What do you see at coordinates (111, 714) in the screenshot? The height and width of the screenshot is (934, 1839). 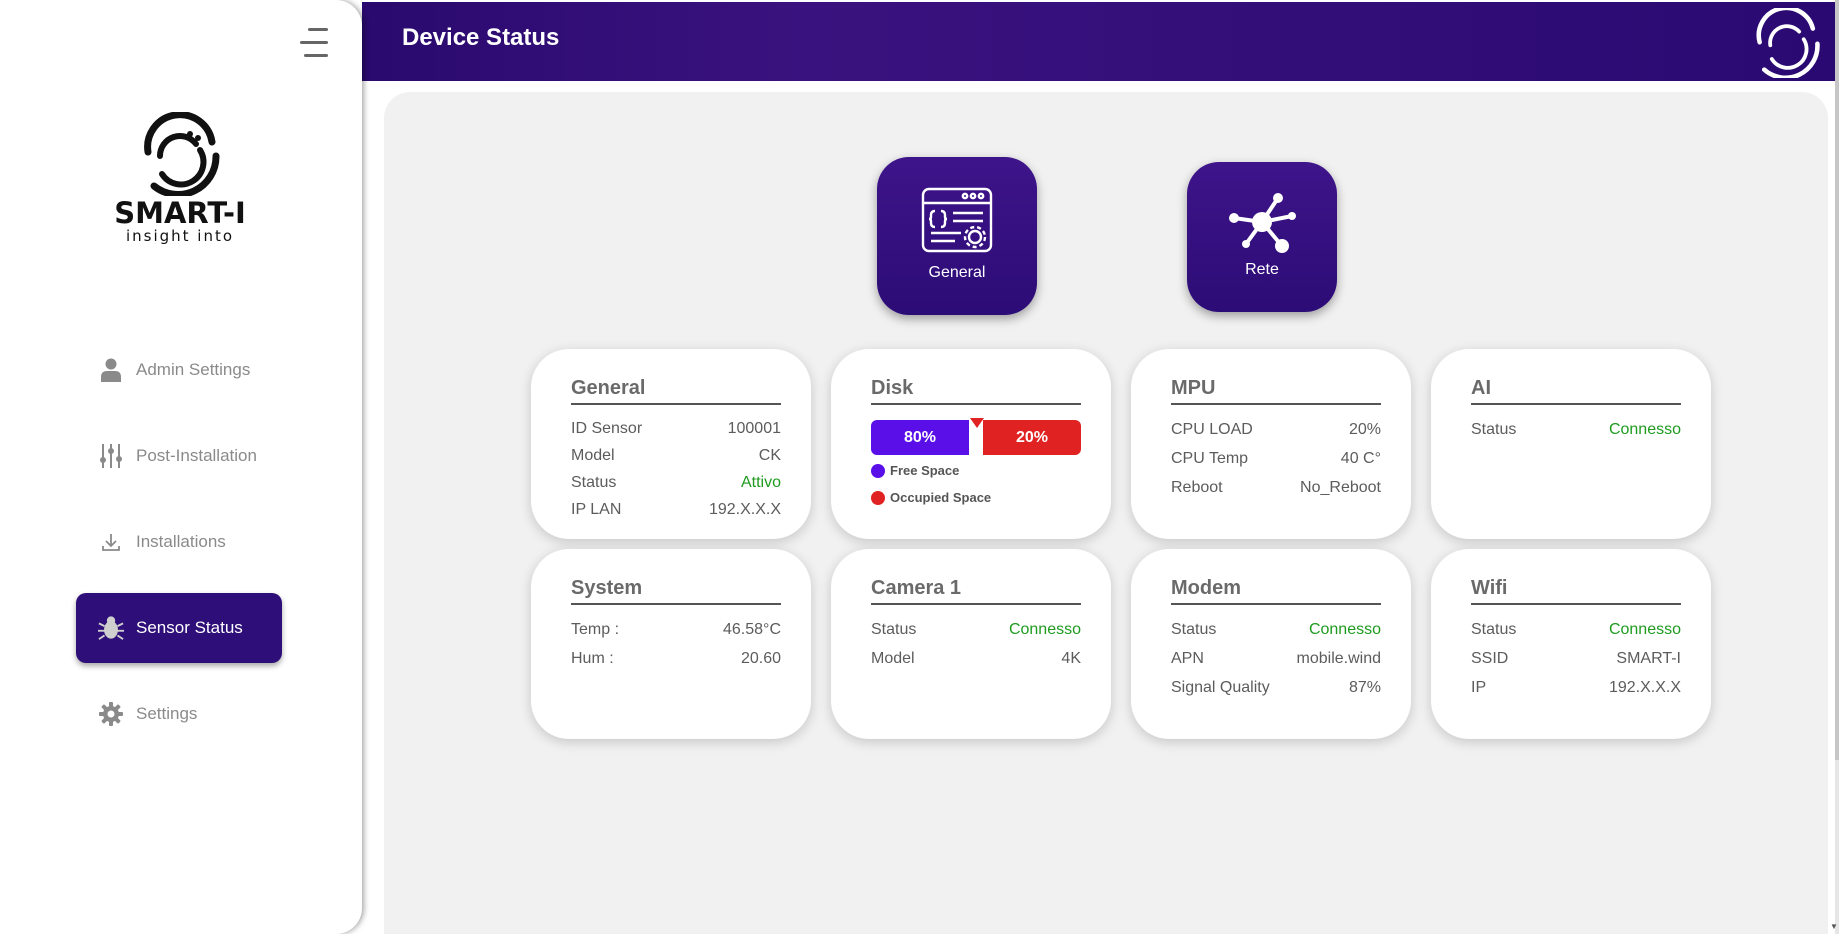 I see `gear-icon` at bounding box center [111, 714].